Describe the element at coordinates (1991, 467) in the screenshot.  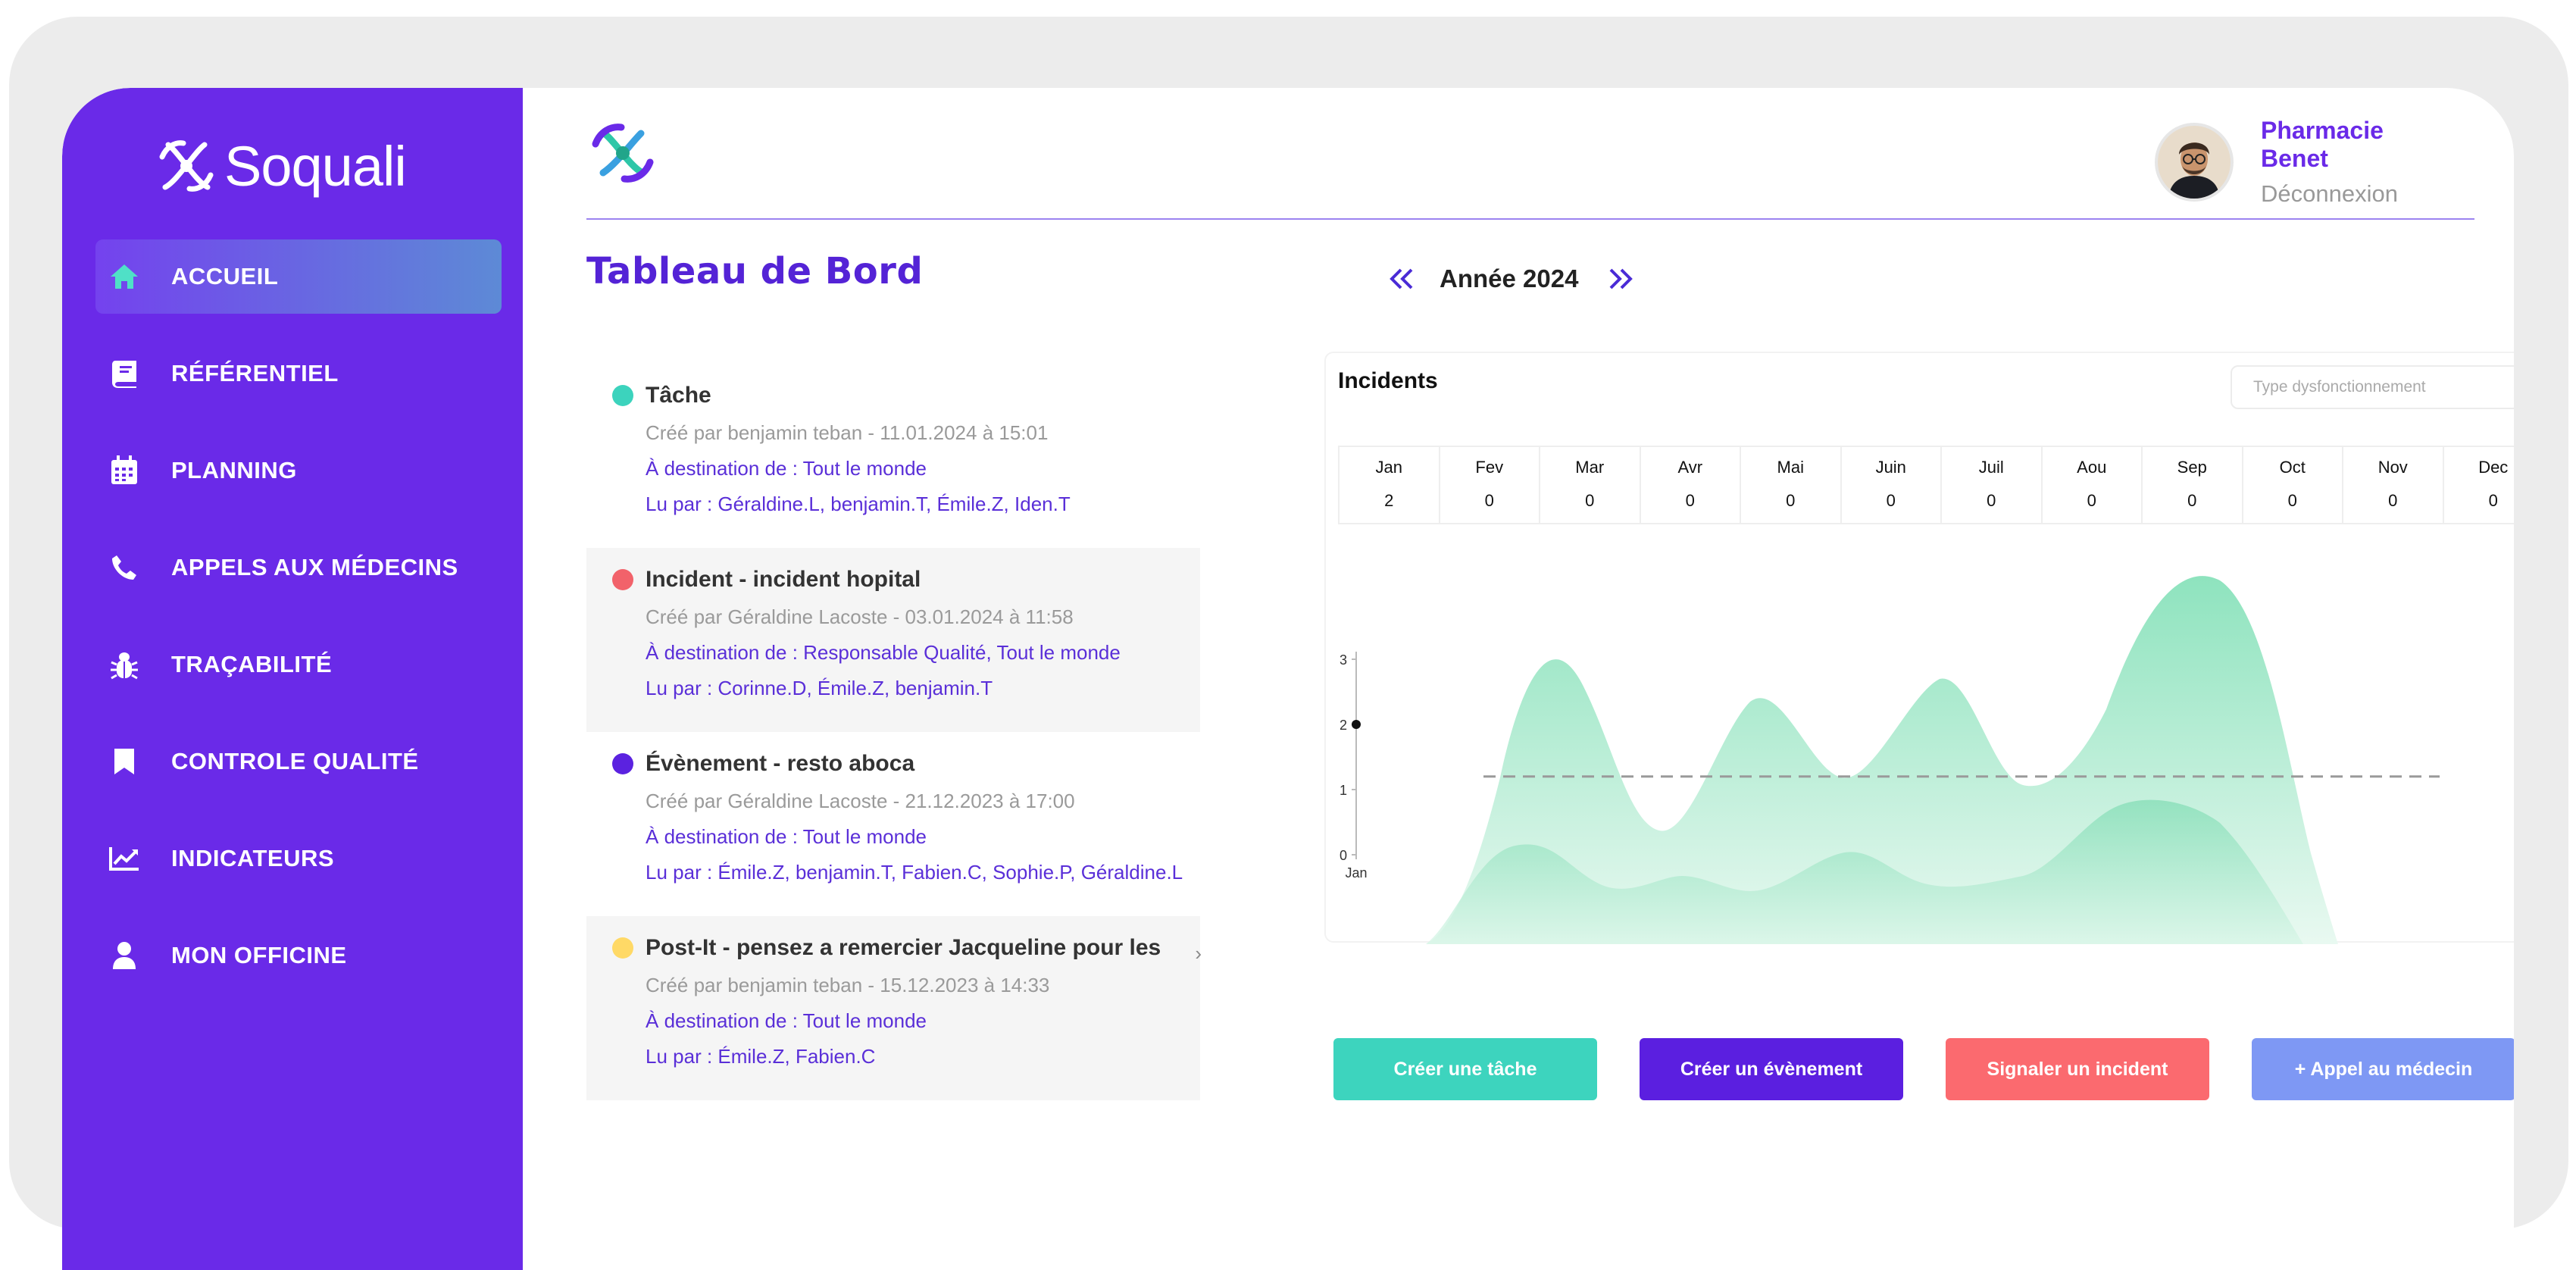
I see `month-name: Juil` at that location.